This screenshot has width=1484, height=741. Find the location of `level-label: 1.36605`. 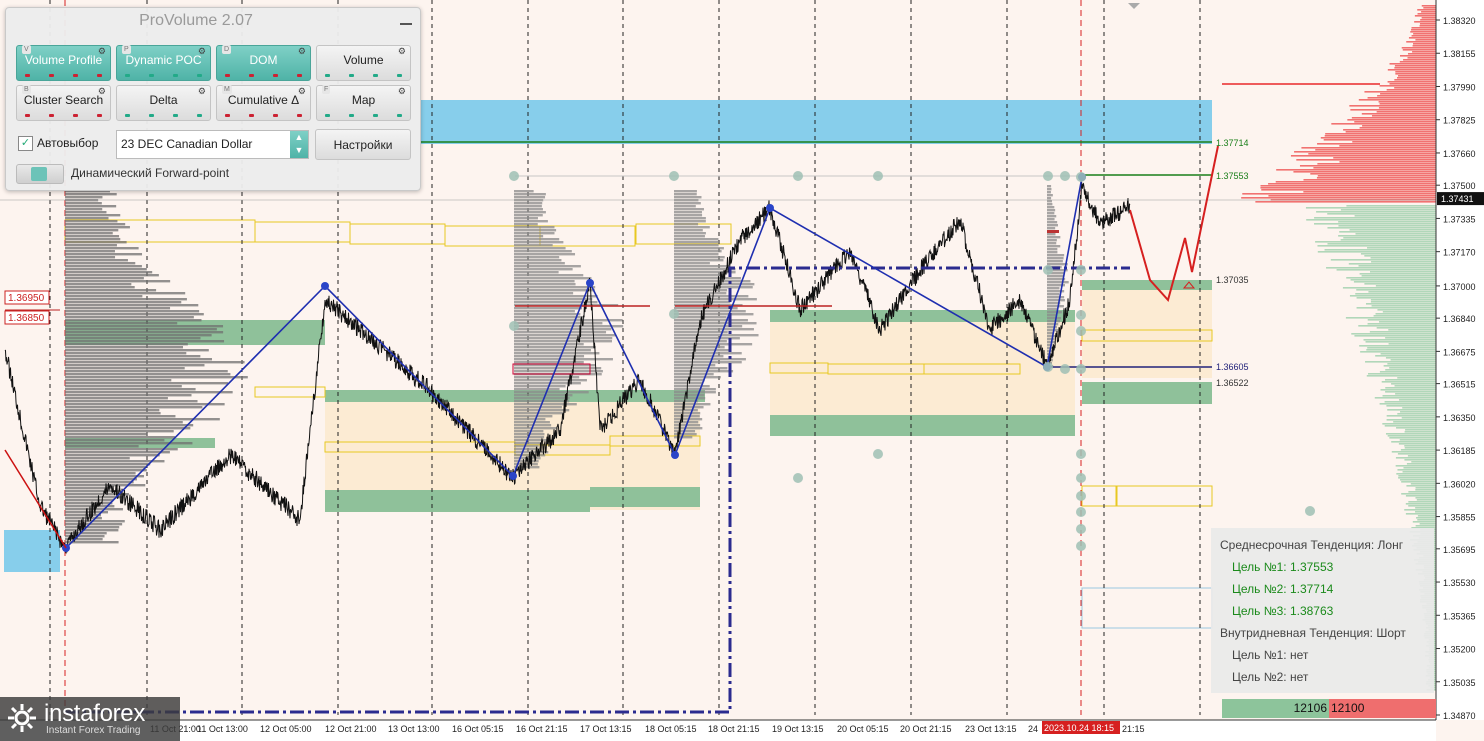

level-label: 1.36605 is located at coordinates (1232, 367).